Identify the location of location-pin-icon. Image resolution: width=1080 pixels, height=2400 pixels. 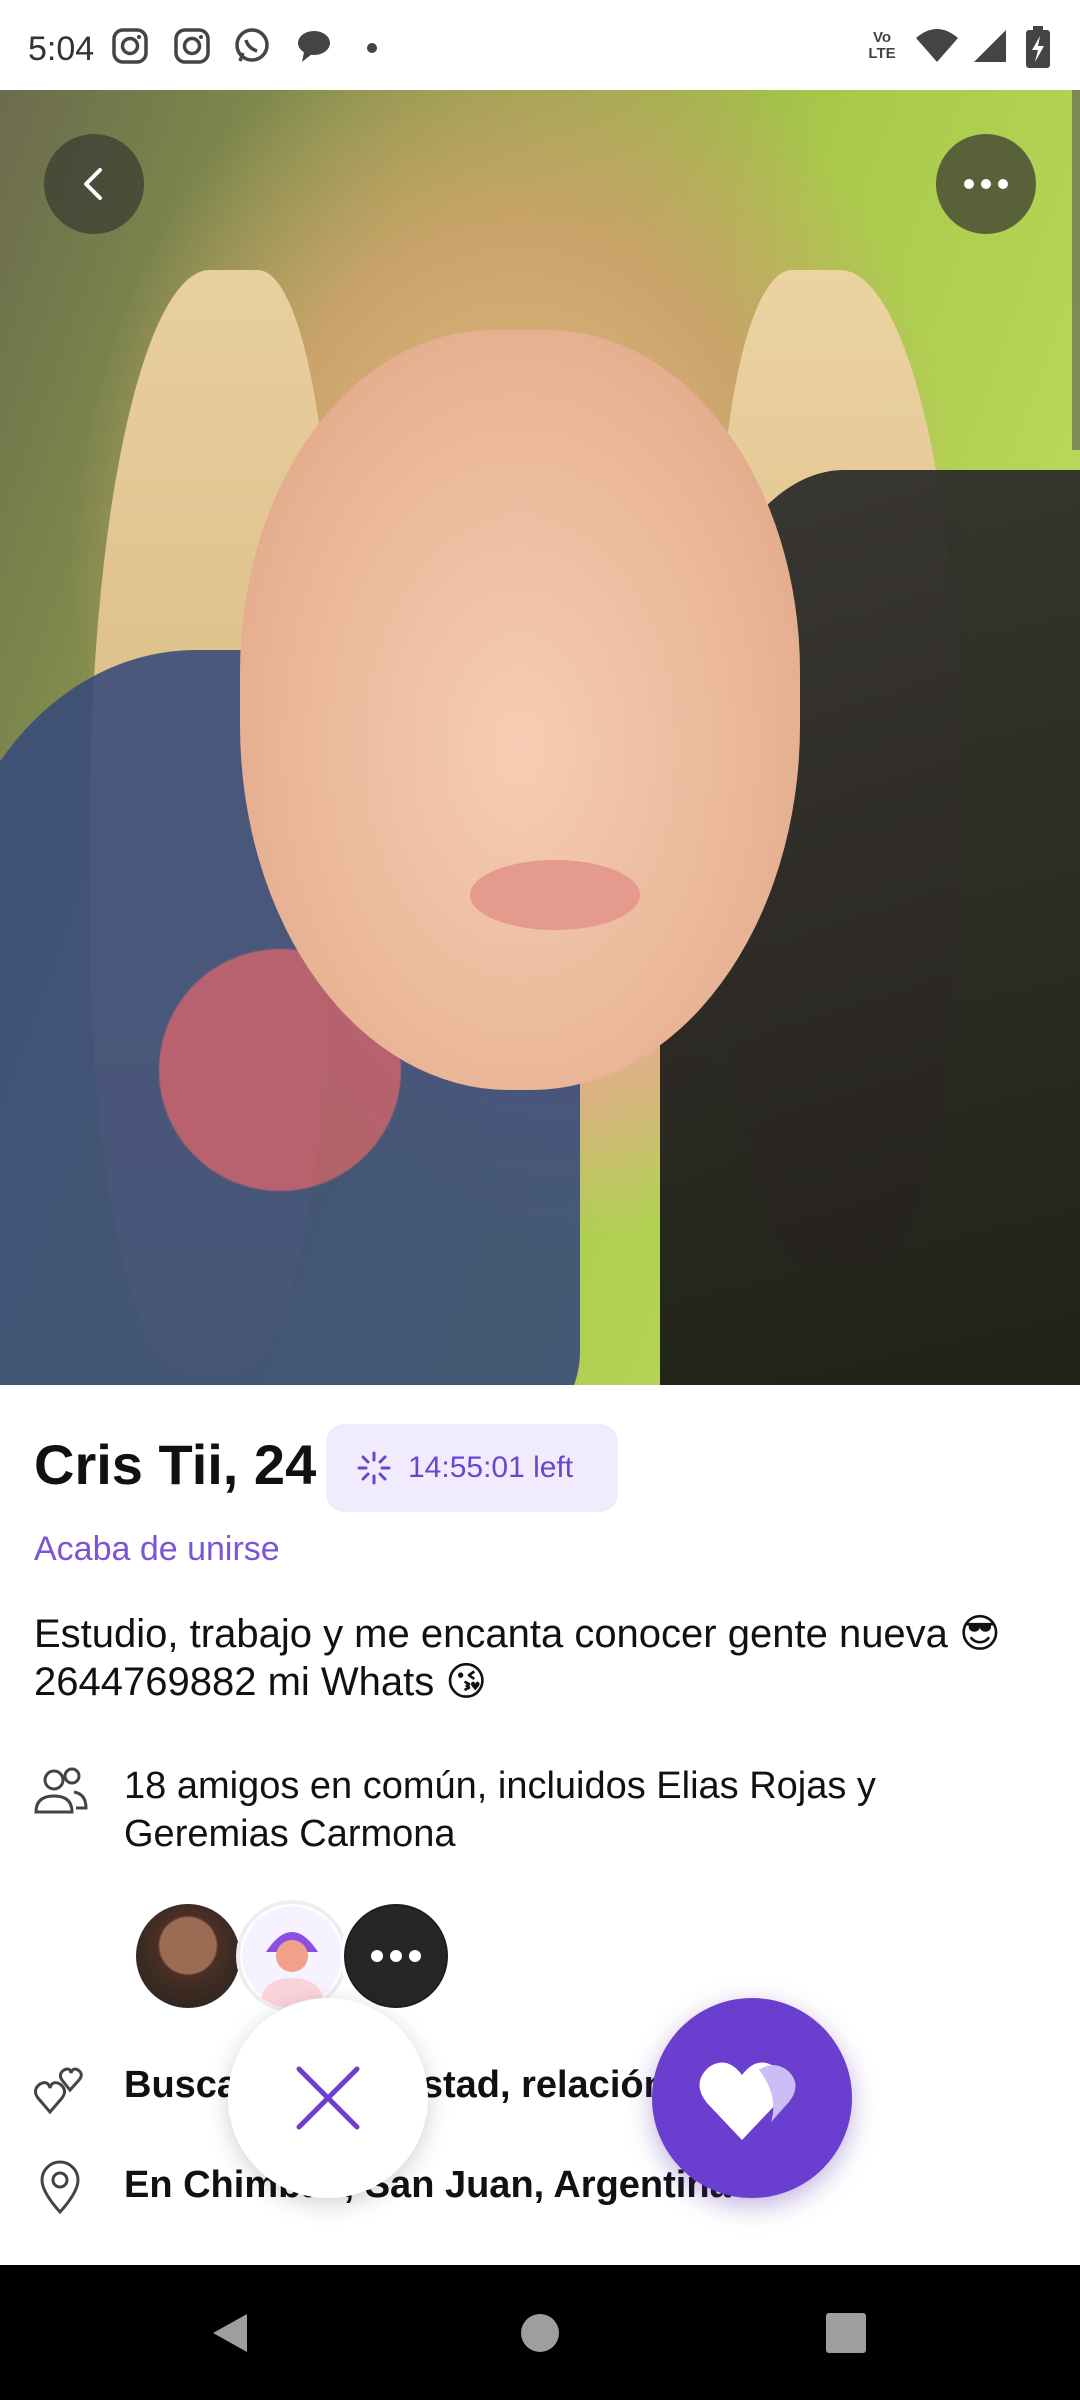
(60, 2187).